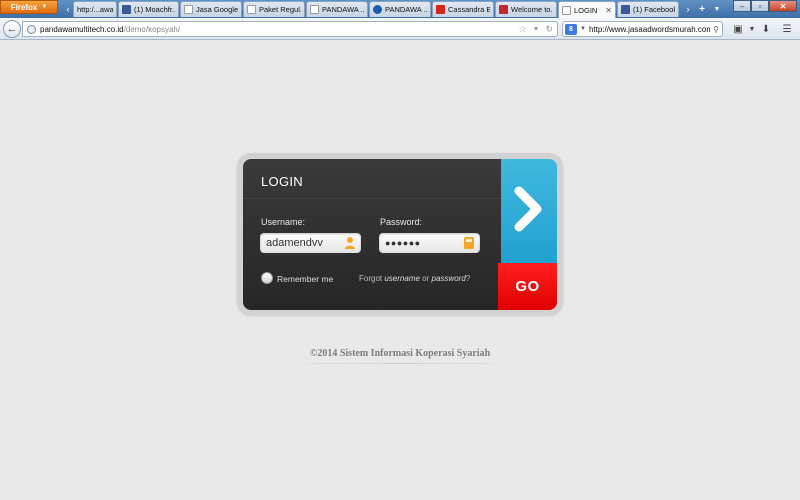 This screenshot has height=500, width=800. I want to click on search-icon: ⚲, so click(717, 29).